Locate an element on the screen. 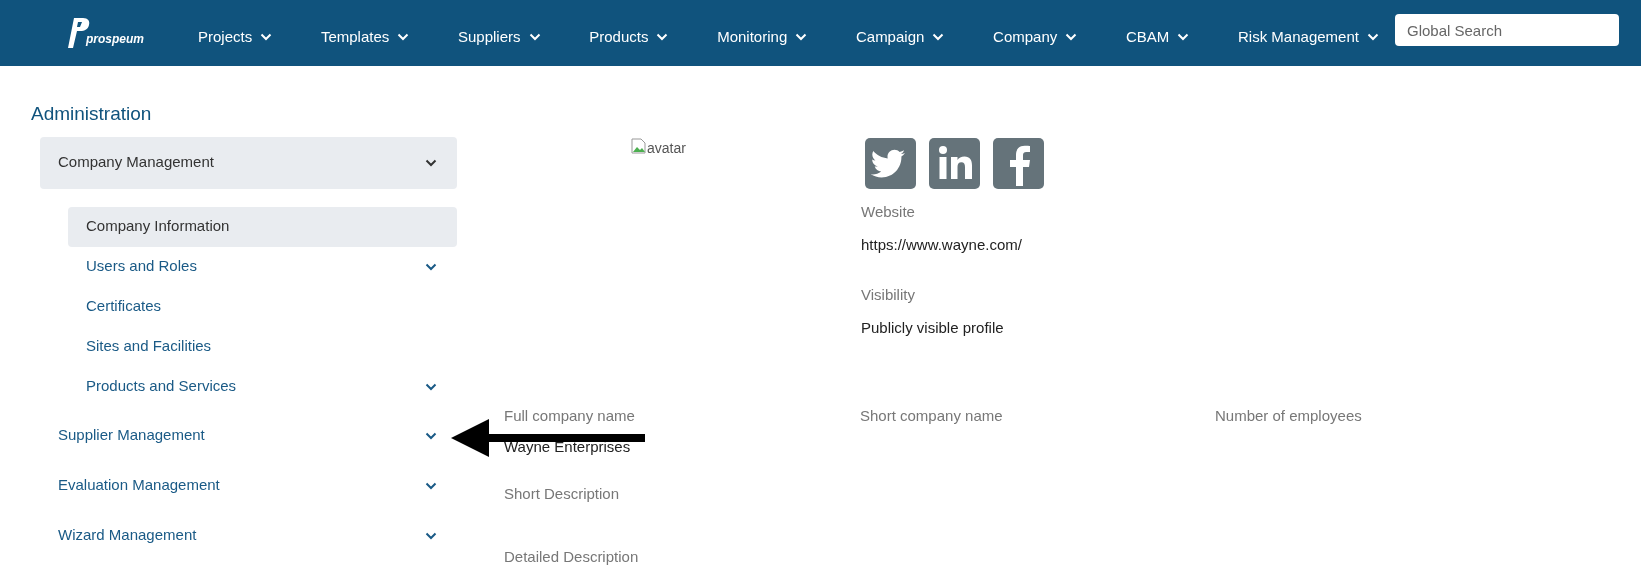 This screenshot has height=571, width=1641. sidebar-item: Products and Services is located at coordinates (262, 386).